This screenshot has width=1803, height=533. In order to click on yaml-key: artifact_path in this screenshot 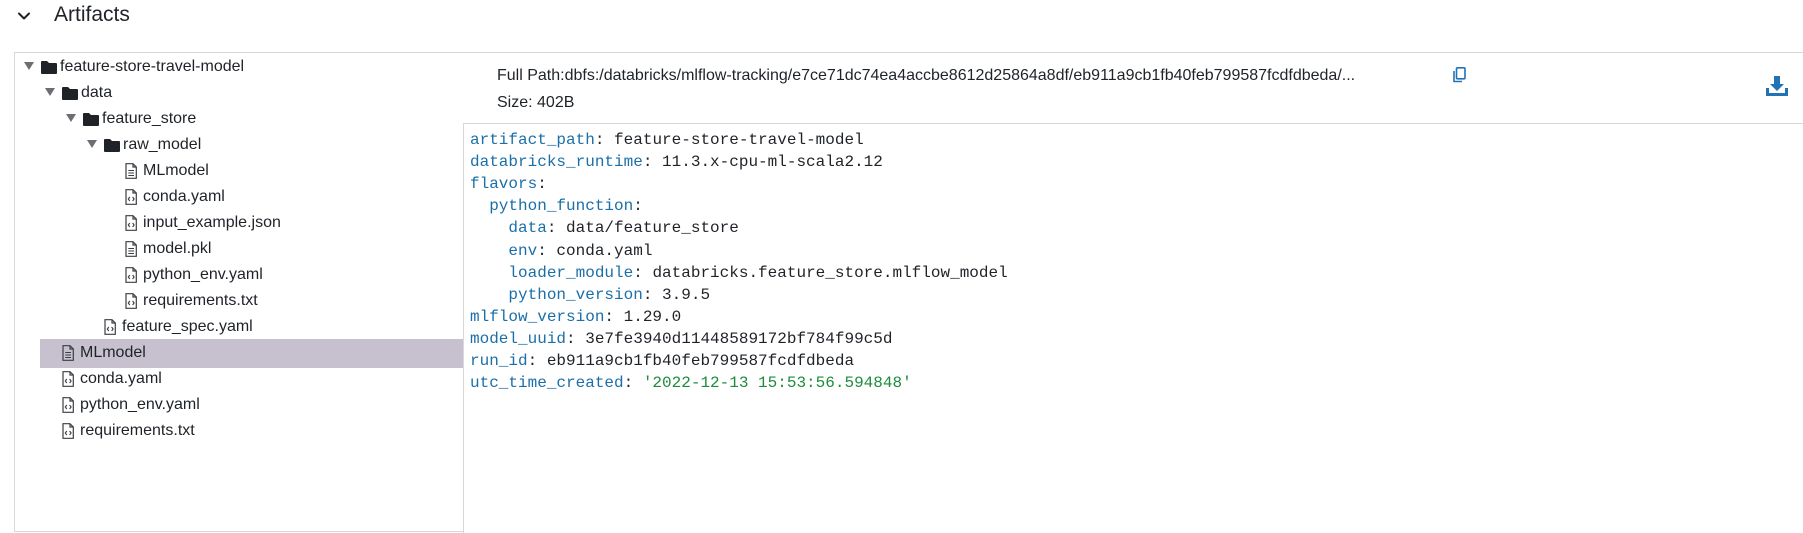, I will do `click(532, 140)`.